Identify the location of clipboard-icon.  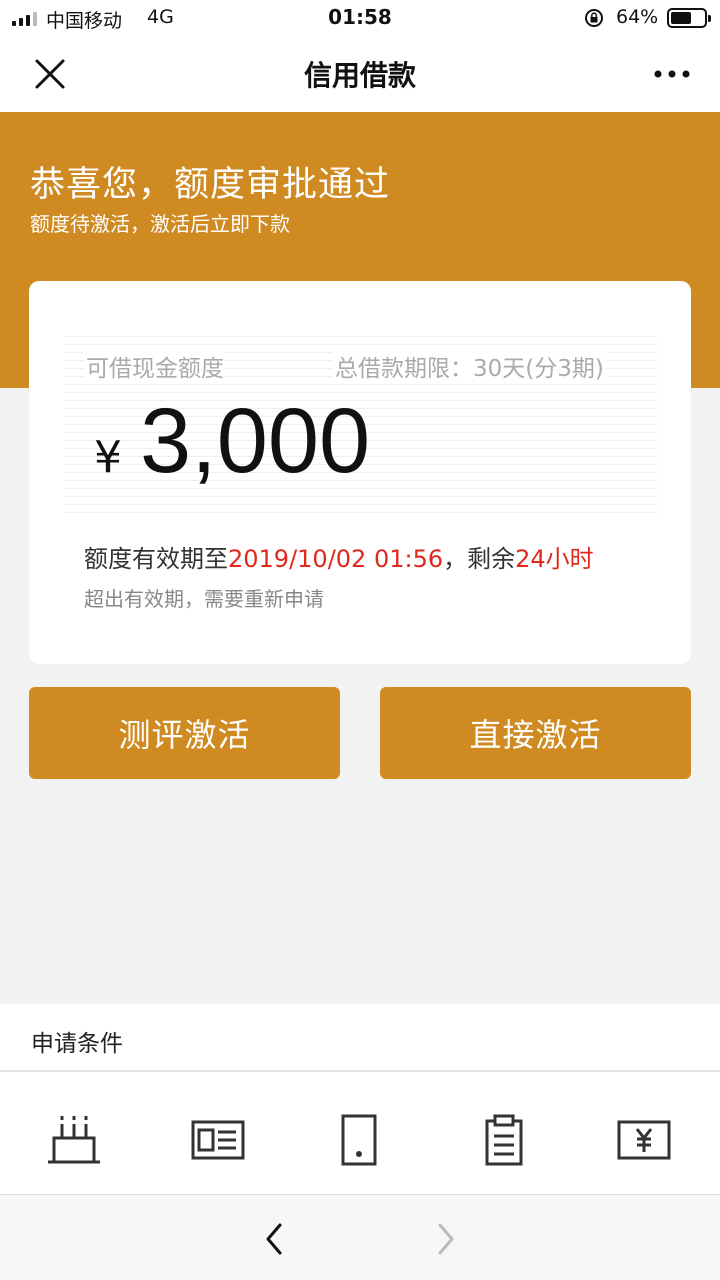
(504, 1140).